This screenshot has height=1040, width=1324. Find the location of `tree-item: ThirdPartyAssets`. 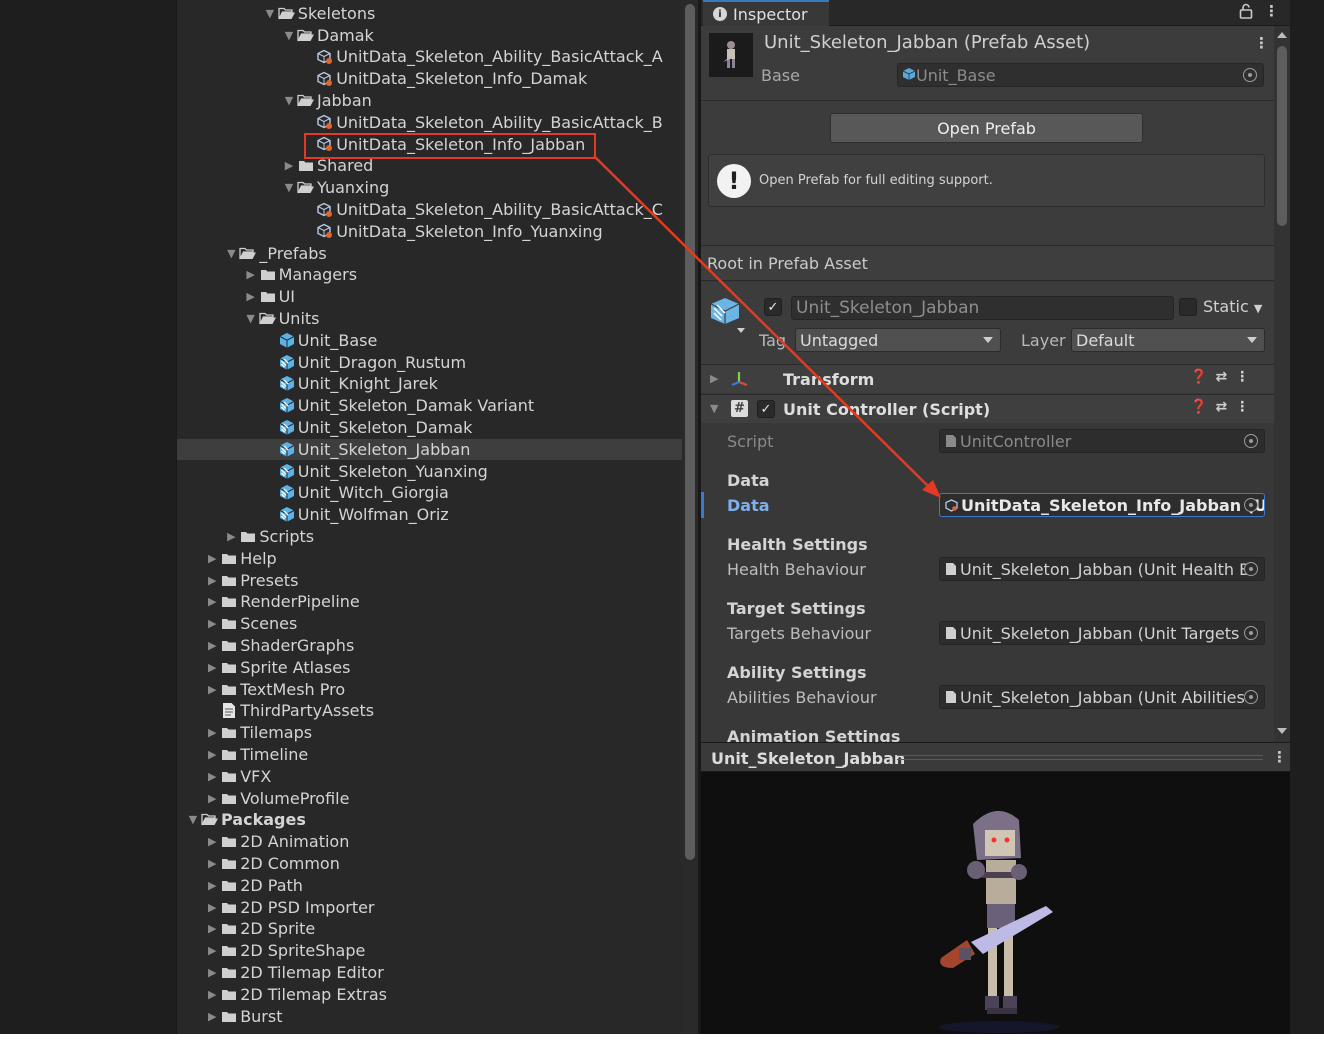

tree-item: ThirdPartyAssets is located at coordinates (429, 711).